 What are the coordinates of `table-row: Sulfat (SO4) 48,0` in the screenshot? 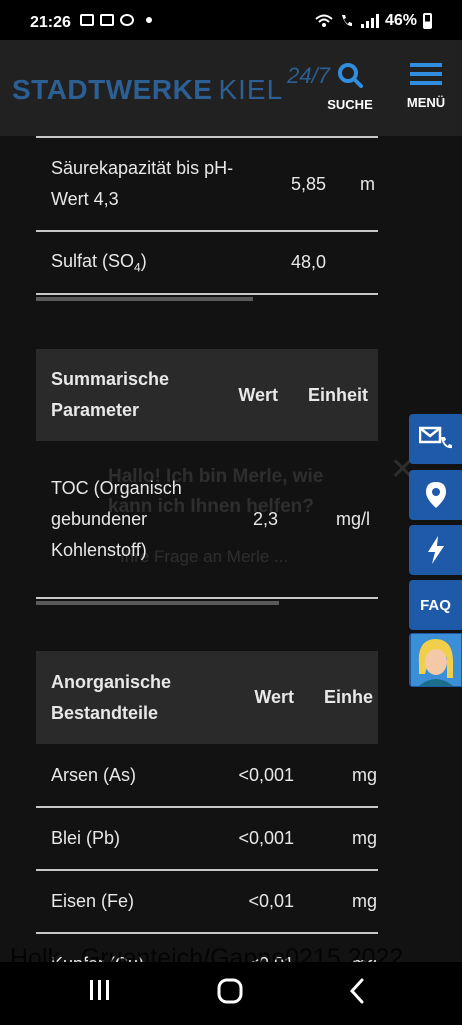 It's located at (207, 263).